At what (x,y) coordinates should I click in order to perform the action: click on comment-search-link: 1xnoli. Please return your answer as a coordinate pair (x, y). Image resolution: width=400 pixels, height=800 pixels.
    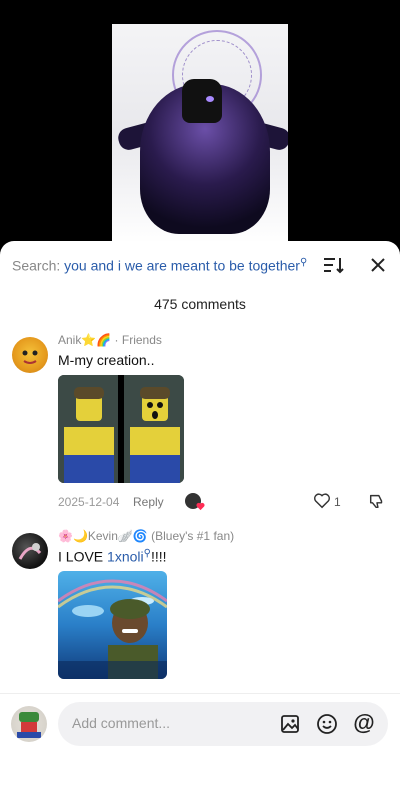
    Looking at the image, I should click on (125, 557).